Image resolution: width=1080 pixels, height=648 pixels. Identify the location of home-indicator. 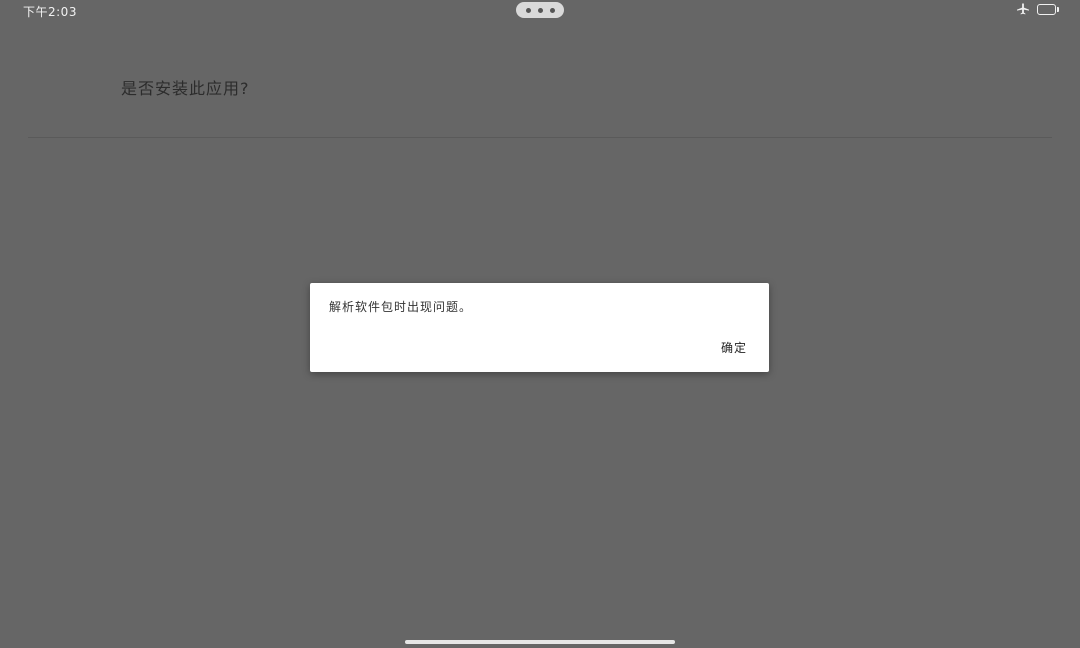
(540, 642).